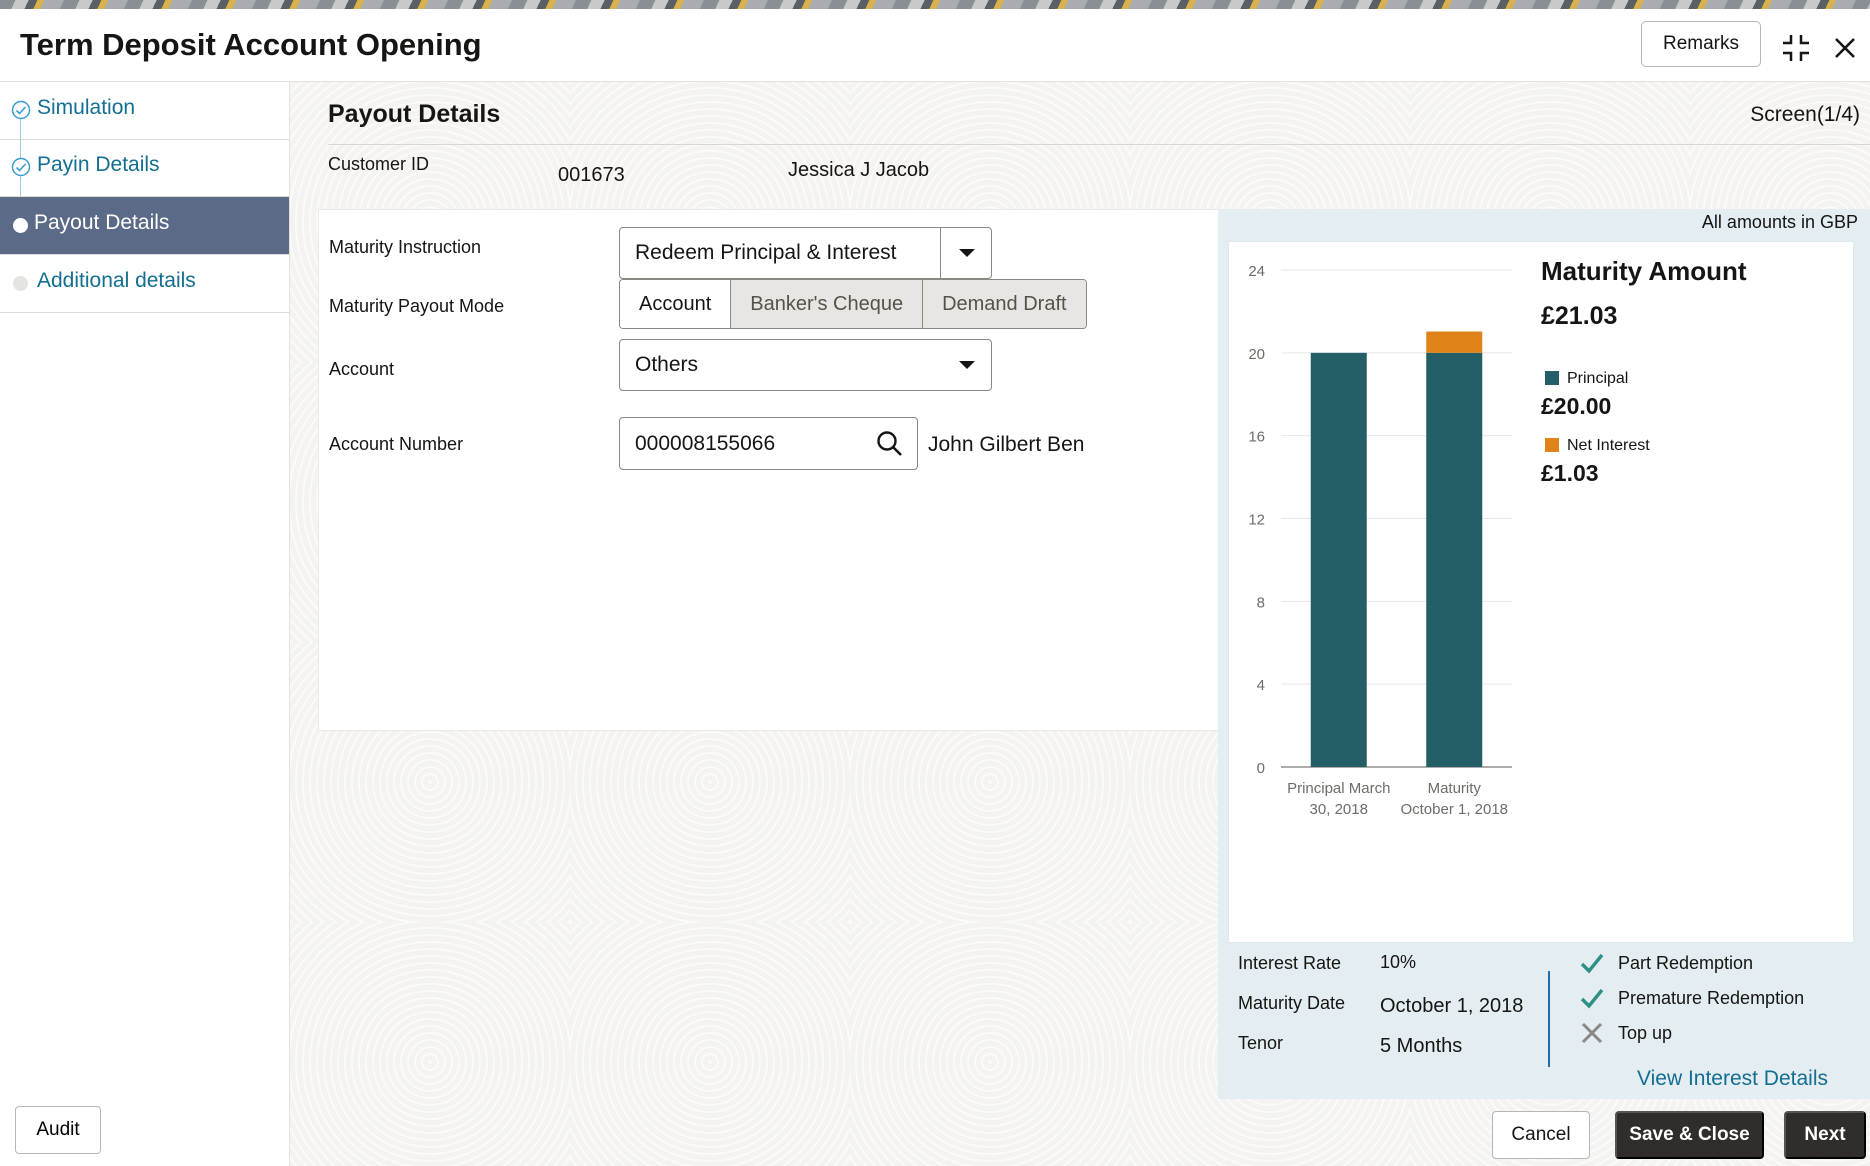  What do you see at coordinates (1256, 520) in the screenshot?
I see `y-tick-label: 12` at bounding box center [1256, 520].